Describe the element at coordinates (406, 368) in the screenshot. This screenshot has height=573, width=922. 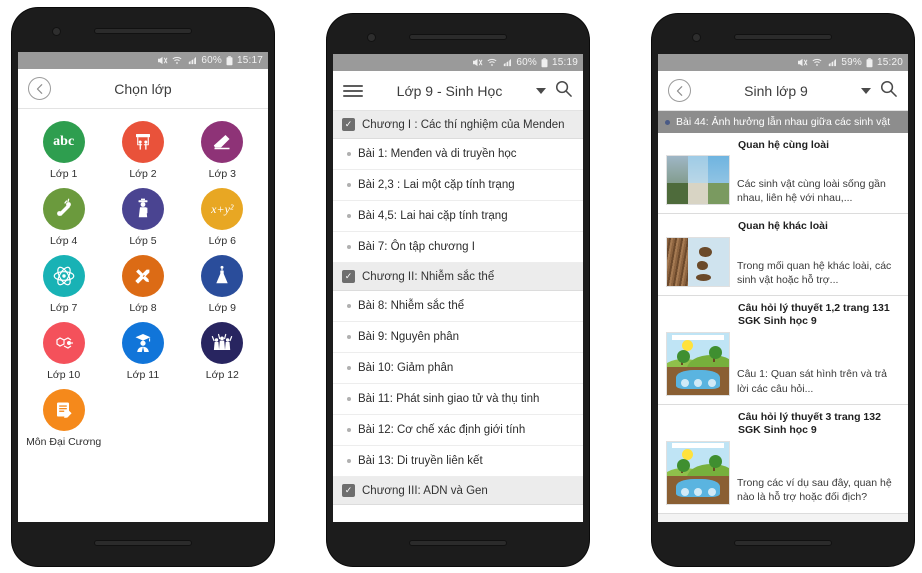
I see `lesson-label: Bài 10: Giảm phân` at that location.